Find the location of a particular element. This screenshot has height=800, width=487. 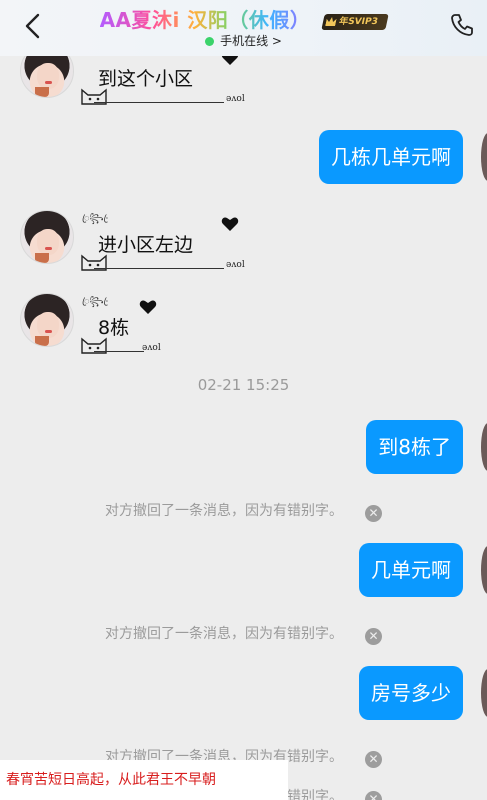

title-row: AA夏沐i 汉阳（休假） 年SVIP3 is located at coordinates (243, 18).